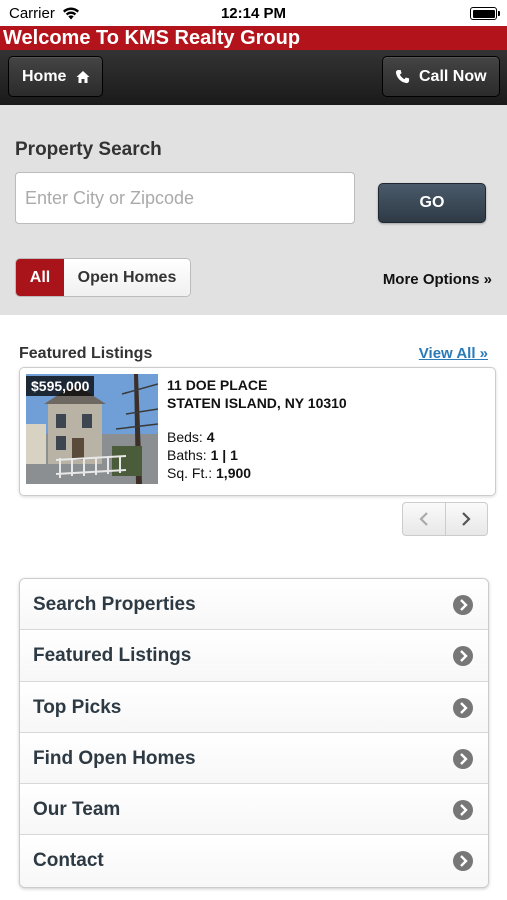  Describe the element at coordinates (254, 605) in the screenshot. I see `menu-item-search-properties: Search Properties` at that location.